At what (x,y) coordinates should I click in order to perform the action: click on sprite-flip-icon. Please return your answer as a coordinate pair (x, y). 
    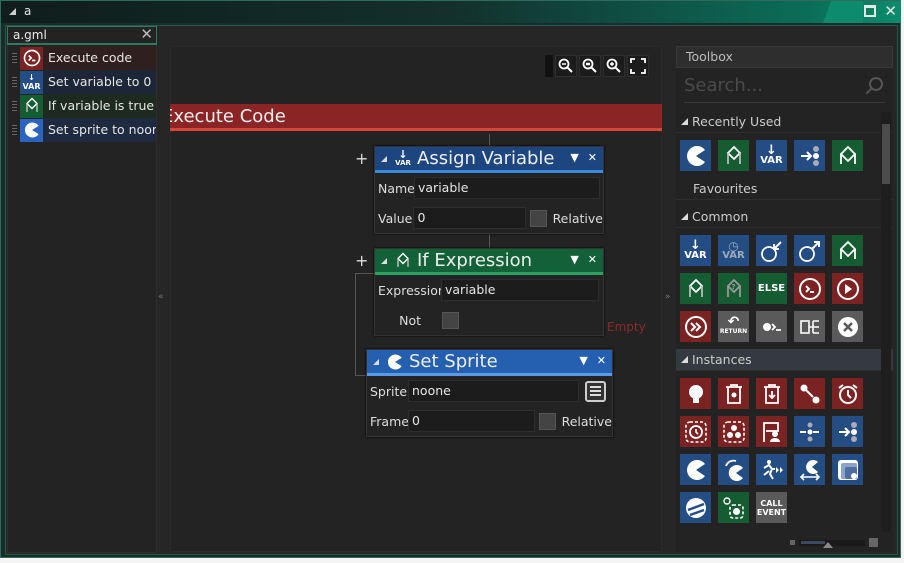
    Looking at the image, I should click on (809, 469).